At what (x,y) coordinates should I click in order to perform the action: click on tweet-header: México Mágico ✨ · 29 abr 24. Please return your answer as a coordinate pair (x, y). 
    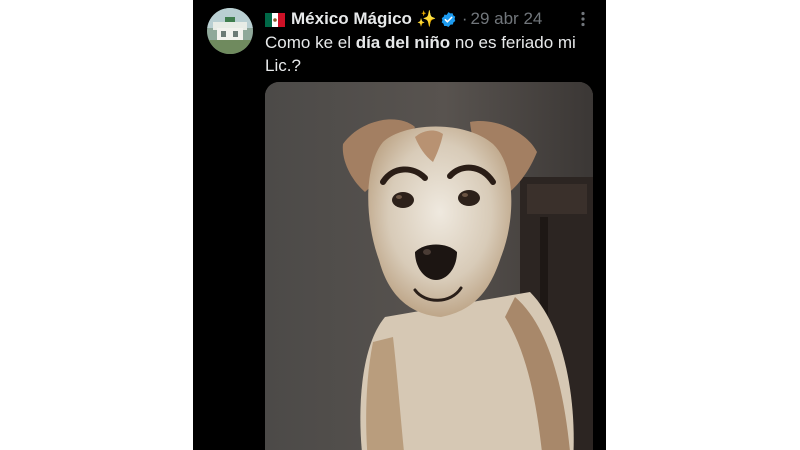
    Looking at the image, I should click on (429, 19).